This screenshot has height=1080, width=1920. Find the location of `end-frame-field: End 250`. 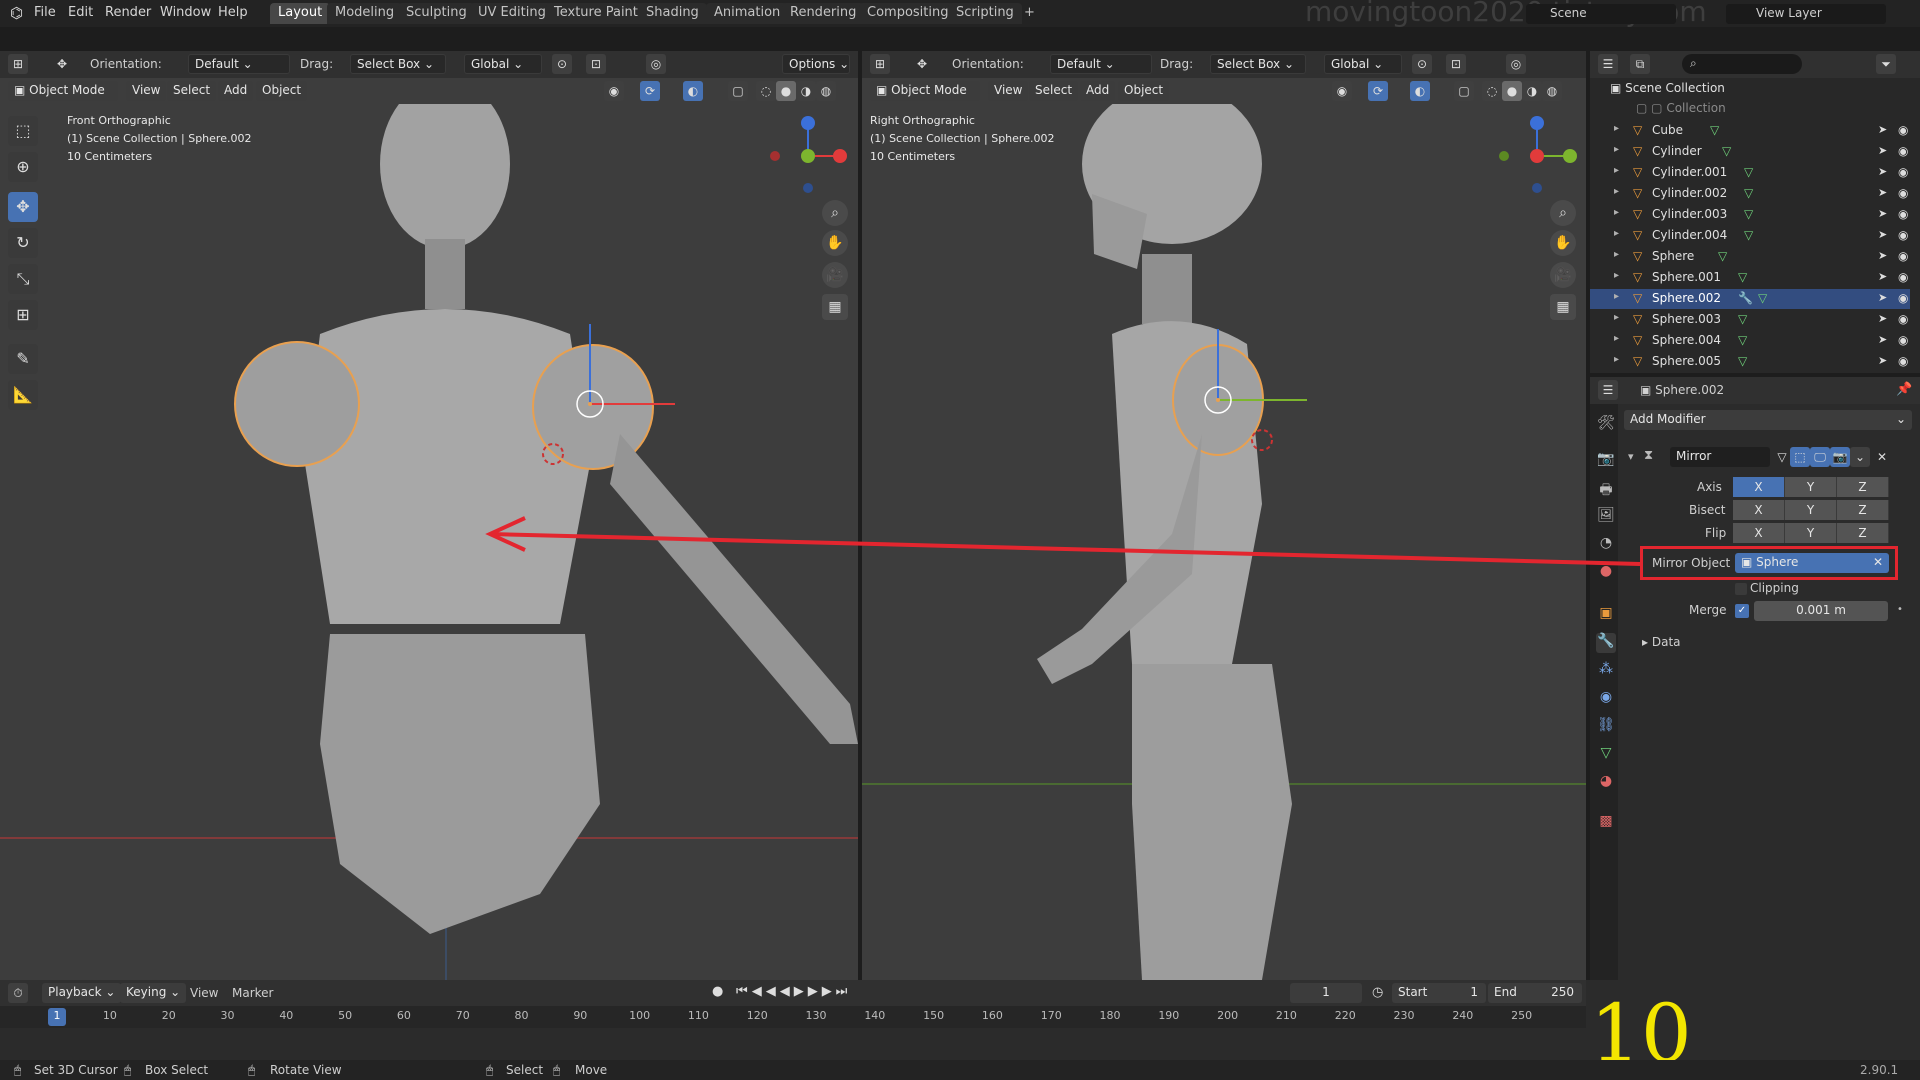

end-frame-field: End 250 is located at coordinates (1535, 993).